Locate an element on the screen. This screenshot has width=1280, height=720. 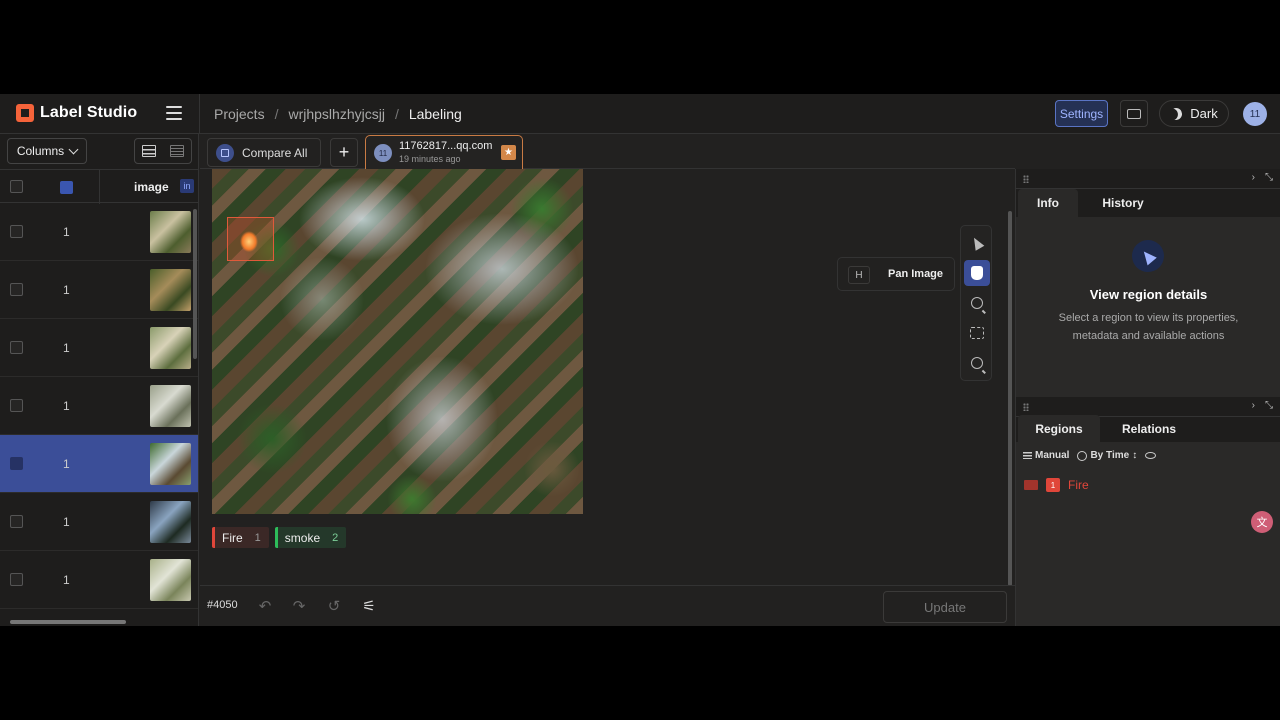
user-avatar: 11 is located at coordinates (1255, 114).